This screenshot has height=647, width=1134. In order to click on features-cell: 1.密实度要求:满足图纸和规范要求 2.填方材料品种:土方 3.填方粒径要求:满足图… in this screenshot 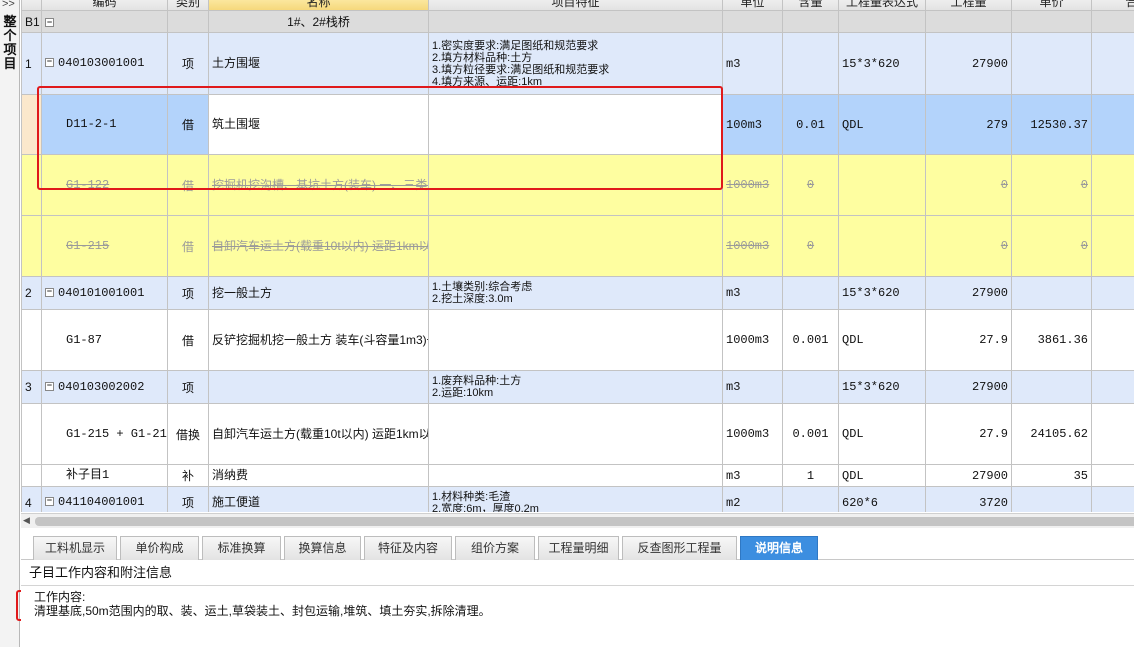, I will do `click(575, 63)`.